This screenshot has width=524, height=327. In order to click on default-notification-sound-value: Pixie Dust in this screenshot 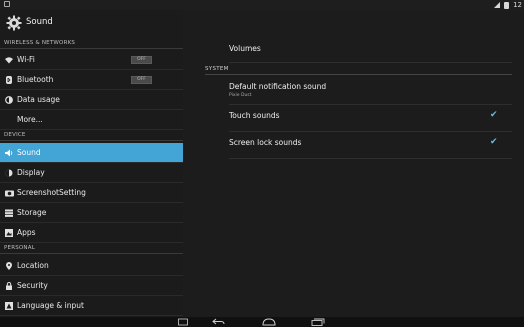, I will do `click(240, 95)`.